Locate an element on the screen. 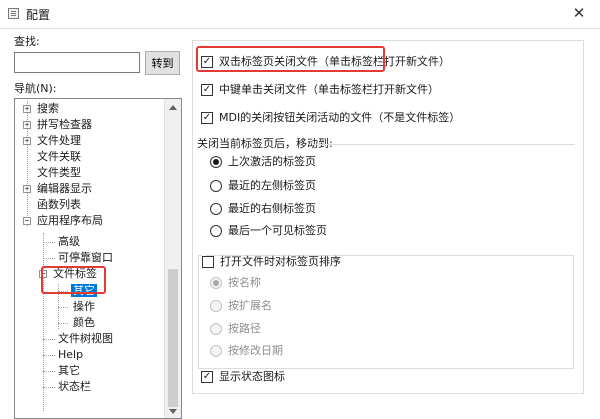  checkbox-mdi-close: ✓ is located at coordinates (207, 118).